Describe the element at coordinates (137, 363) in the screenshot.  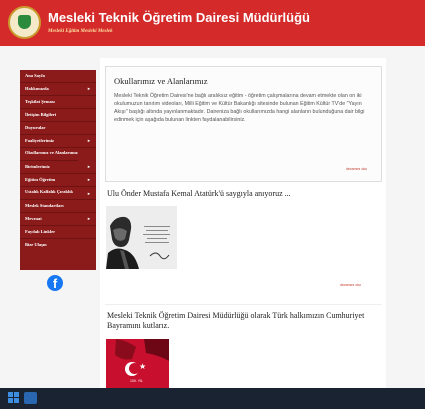
I see `republic-day-image: ★ 100. YIL` at that location.